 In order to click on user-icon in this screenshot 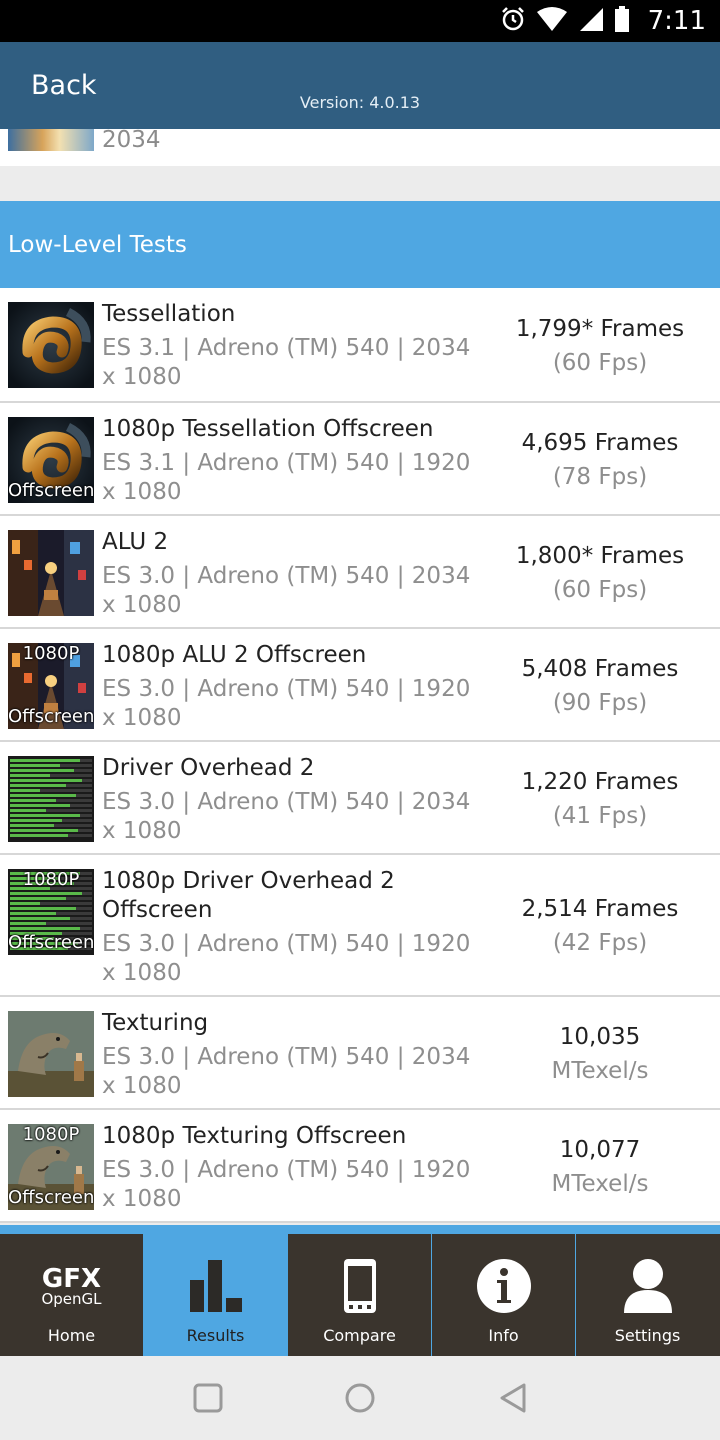, I will do `click(647, 1286)`.